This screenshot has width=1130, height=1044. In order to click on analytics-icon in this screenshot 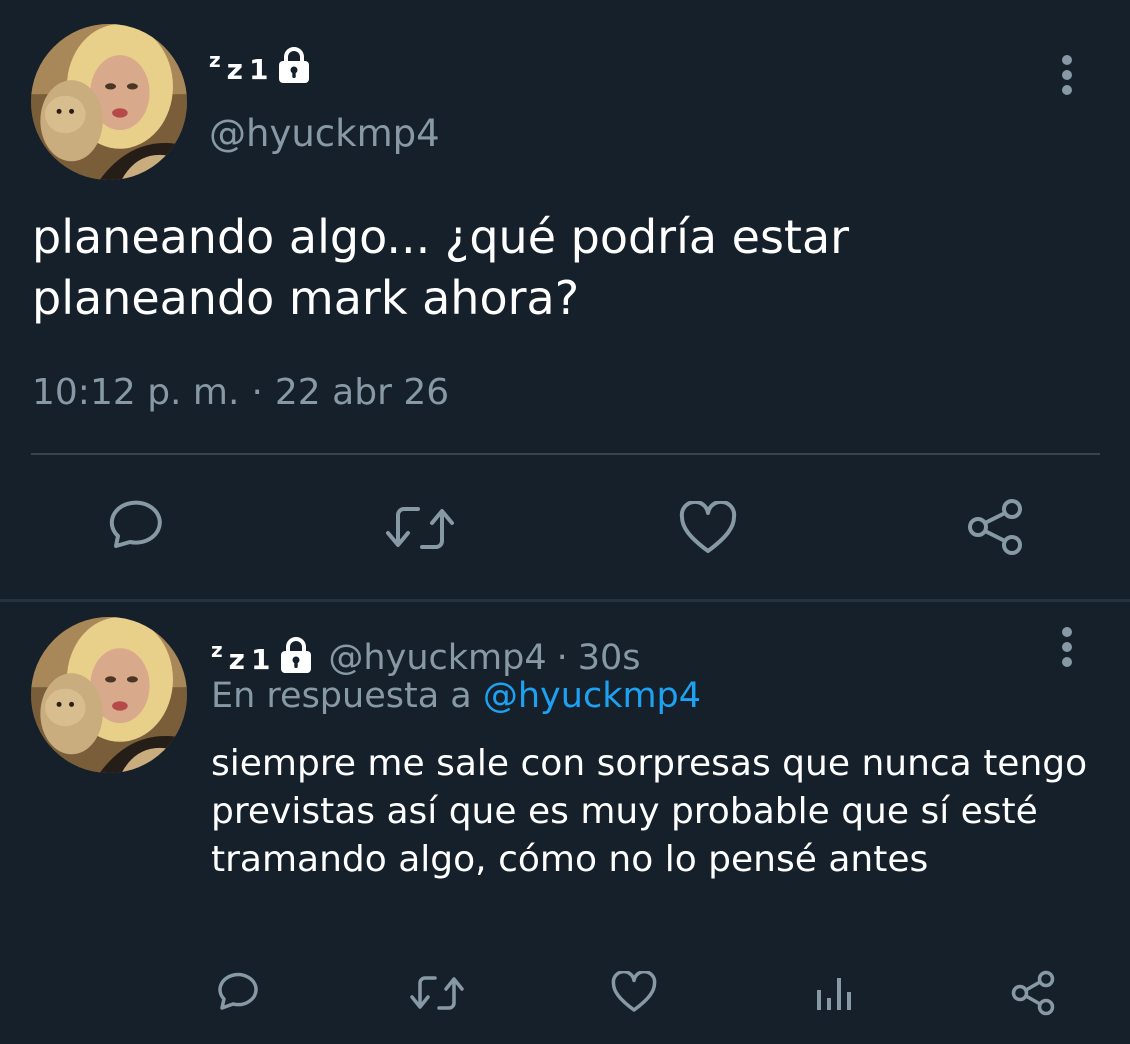, I will do `click(834, 992)`.